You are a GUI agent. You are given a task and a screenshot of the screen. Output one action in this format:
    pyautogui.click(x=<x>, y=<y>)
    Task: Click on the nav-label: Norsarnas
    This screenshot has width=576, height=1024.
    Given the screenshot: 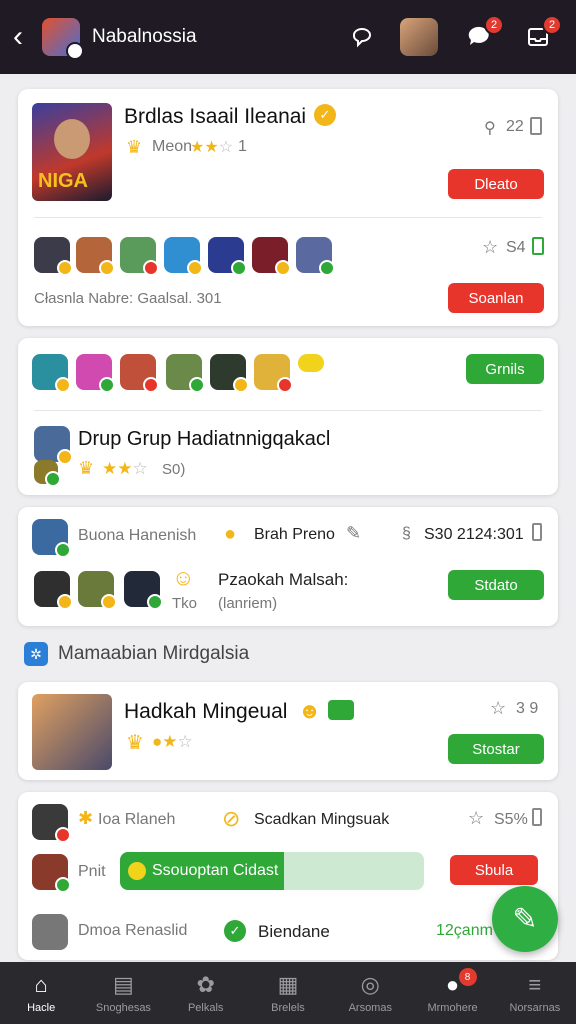 What is the action you would take?
    pyautogui.click(x=535, y=1008)
    